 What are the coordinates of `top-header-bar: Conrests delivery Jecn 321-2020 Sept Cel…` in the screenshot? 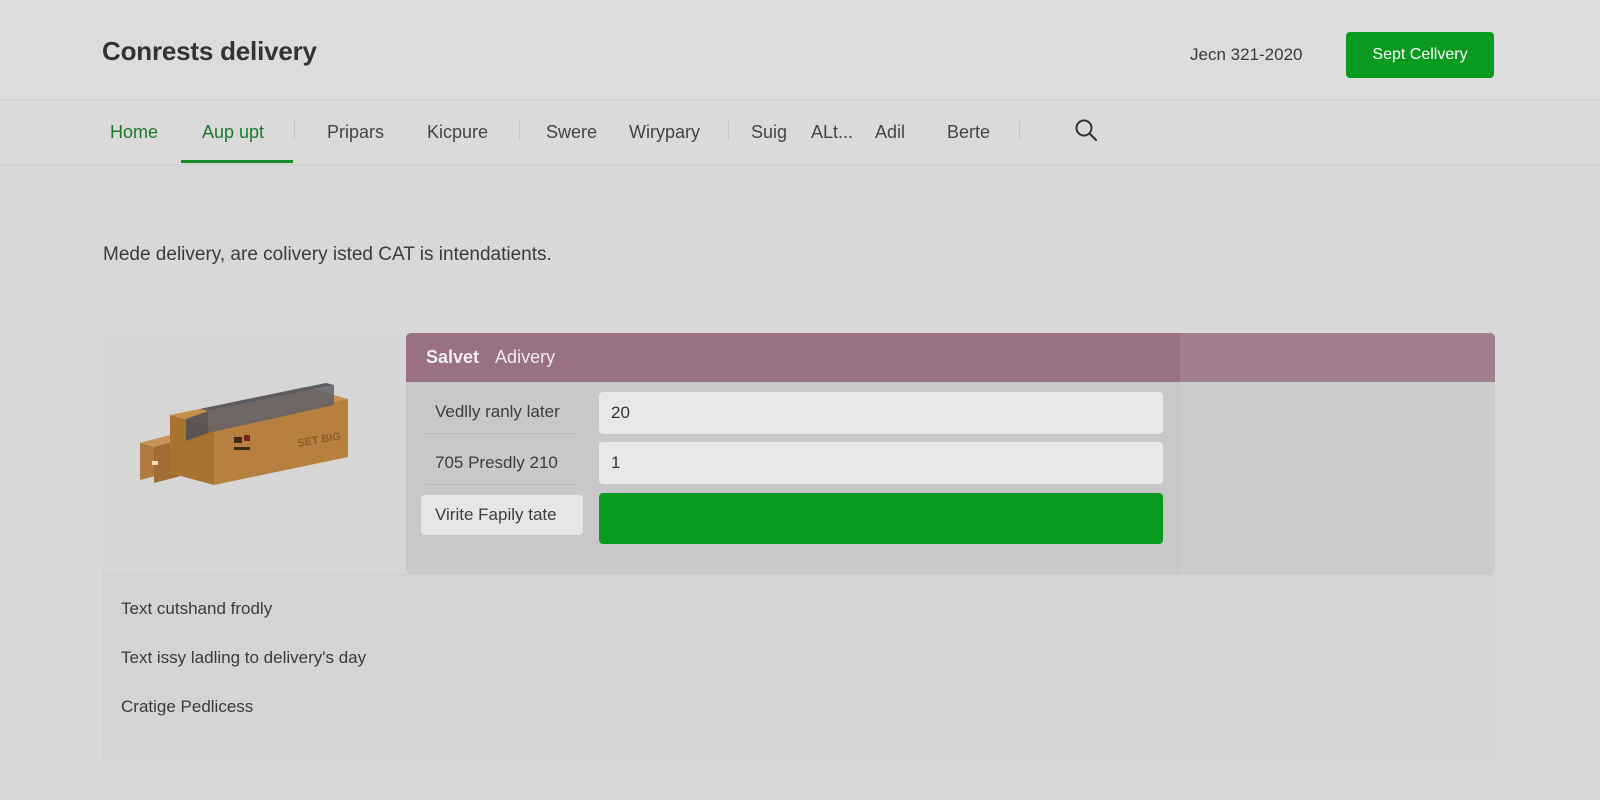 It's located at (800, 50).